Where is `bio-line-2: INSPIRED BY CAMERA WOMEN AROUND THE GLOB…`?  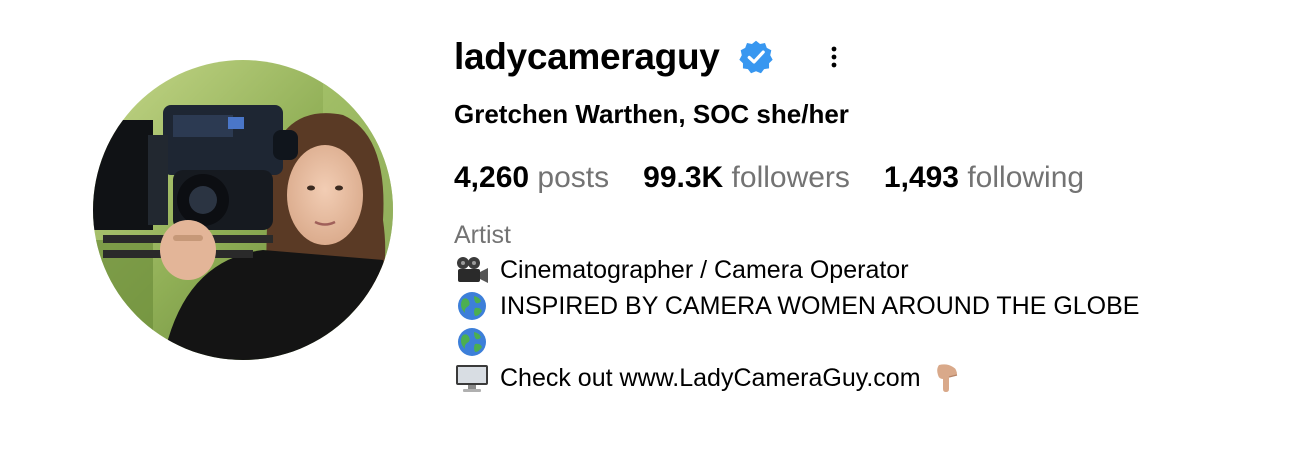
bio-line-2: INSPIRED BY CAMERA WOMEN AROUND THE GLOB… is located at coordinates (864, 306).